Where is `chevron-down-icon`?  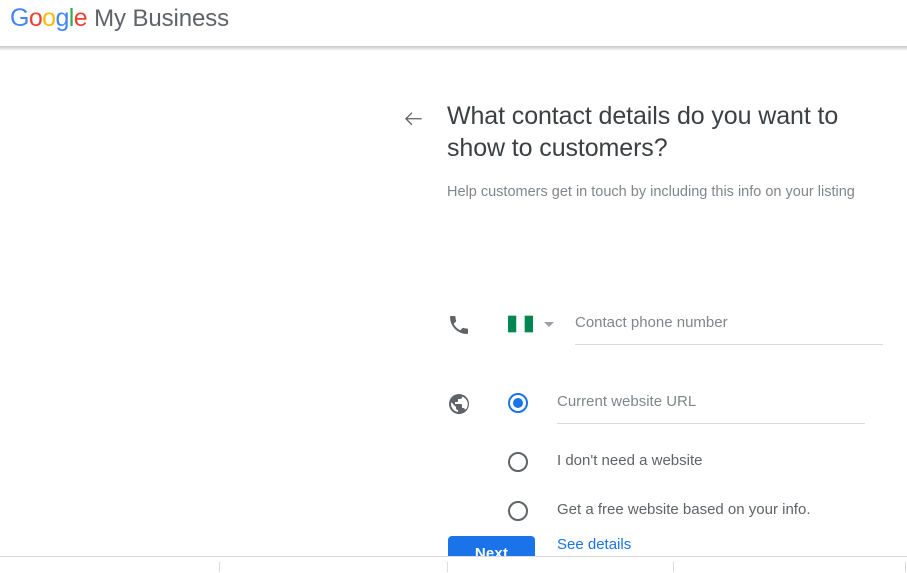 chevron-down-icon is located at coordinates (549, 324).